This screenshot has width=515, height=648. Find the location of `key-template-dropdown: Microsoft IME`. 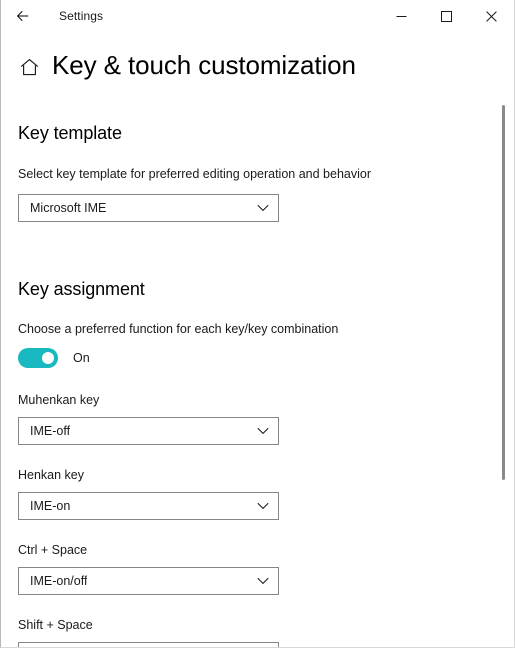

key-template-dropdown: Microsoft IME is located at coordinates (148, 208).